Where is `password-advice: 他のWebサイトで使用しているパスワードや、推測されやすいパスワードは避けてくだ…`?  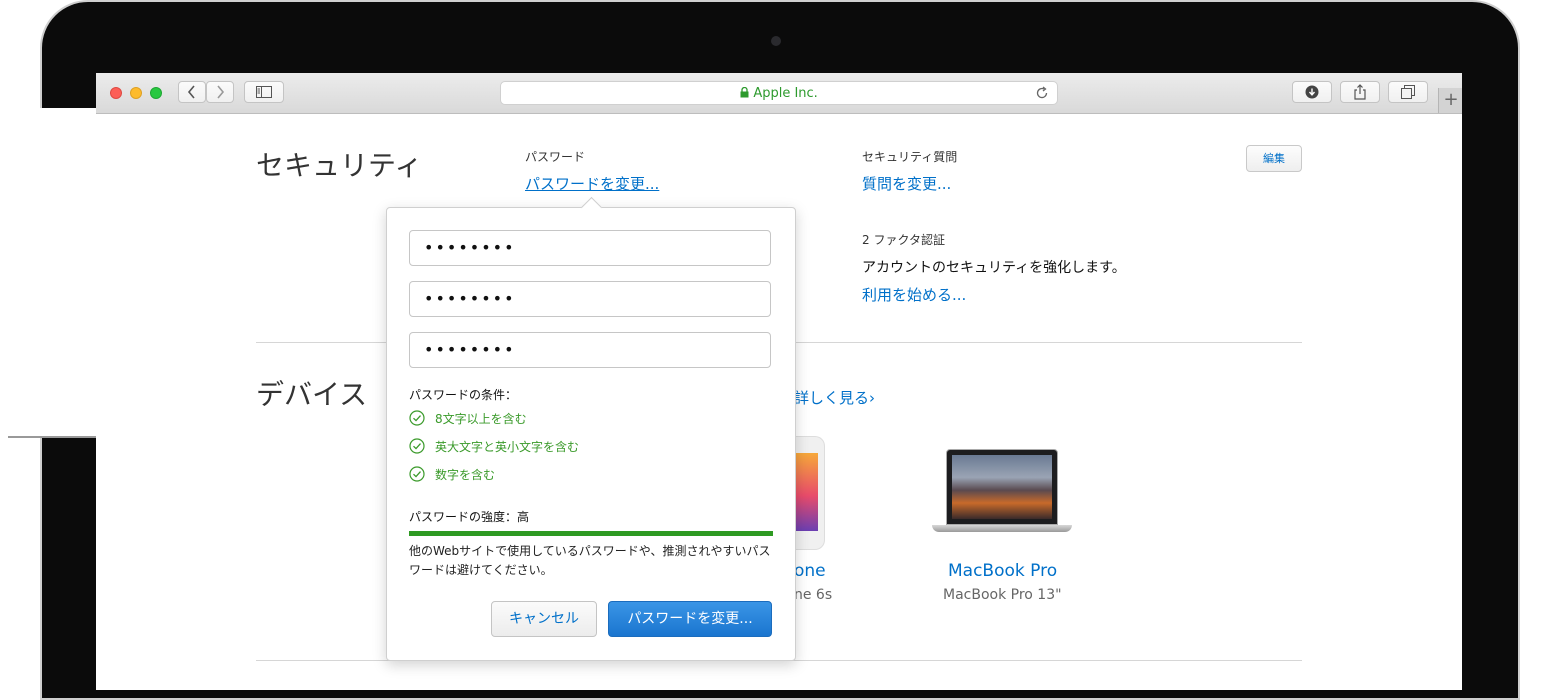 password-advice: 他のWebサイトで使用しているパスワードや、推測されやすいパスワードは避けてくだ… is located at coordinates (590, 560).